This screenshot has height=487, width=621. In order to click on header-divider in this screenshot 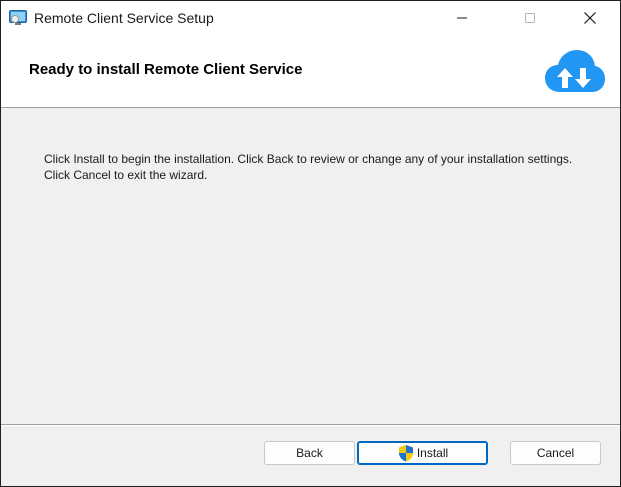, I will do `click(310, 107)`.